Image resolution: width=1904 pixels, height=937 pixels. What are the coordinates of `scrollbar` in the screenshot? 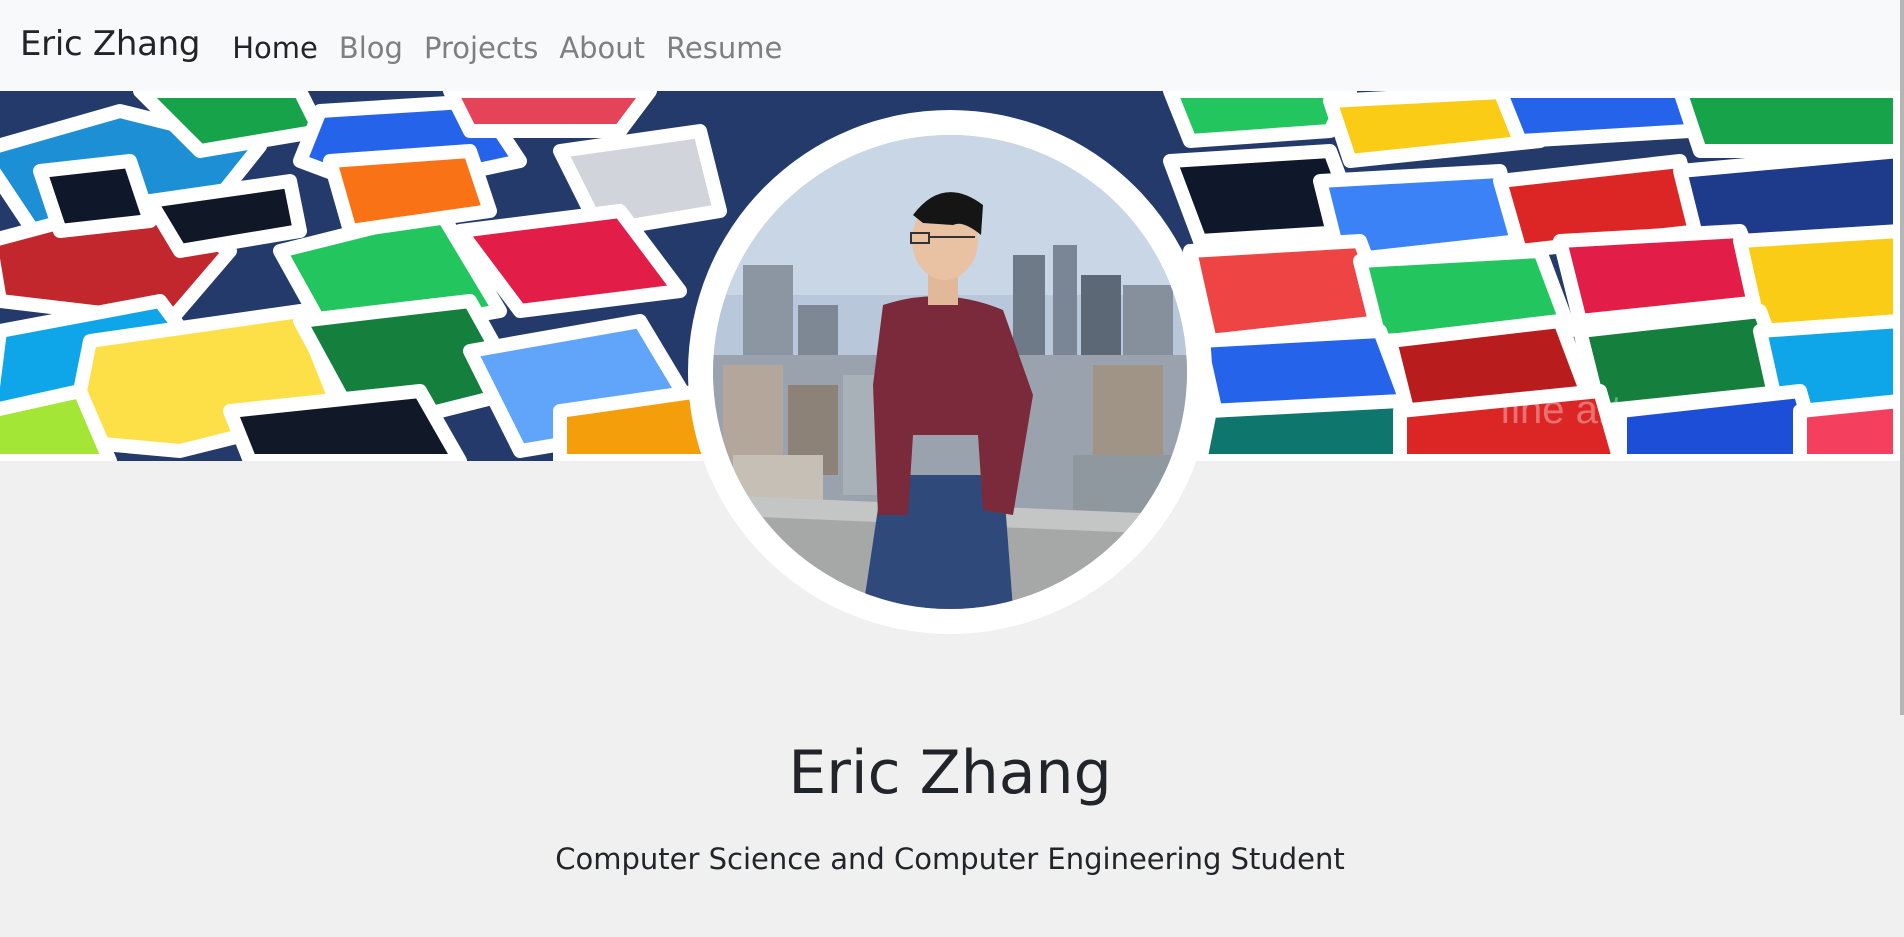 It's located at (1902, 468).